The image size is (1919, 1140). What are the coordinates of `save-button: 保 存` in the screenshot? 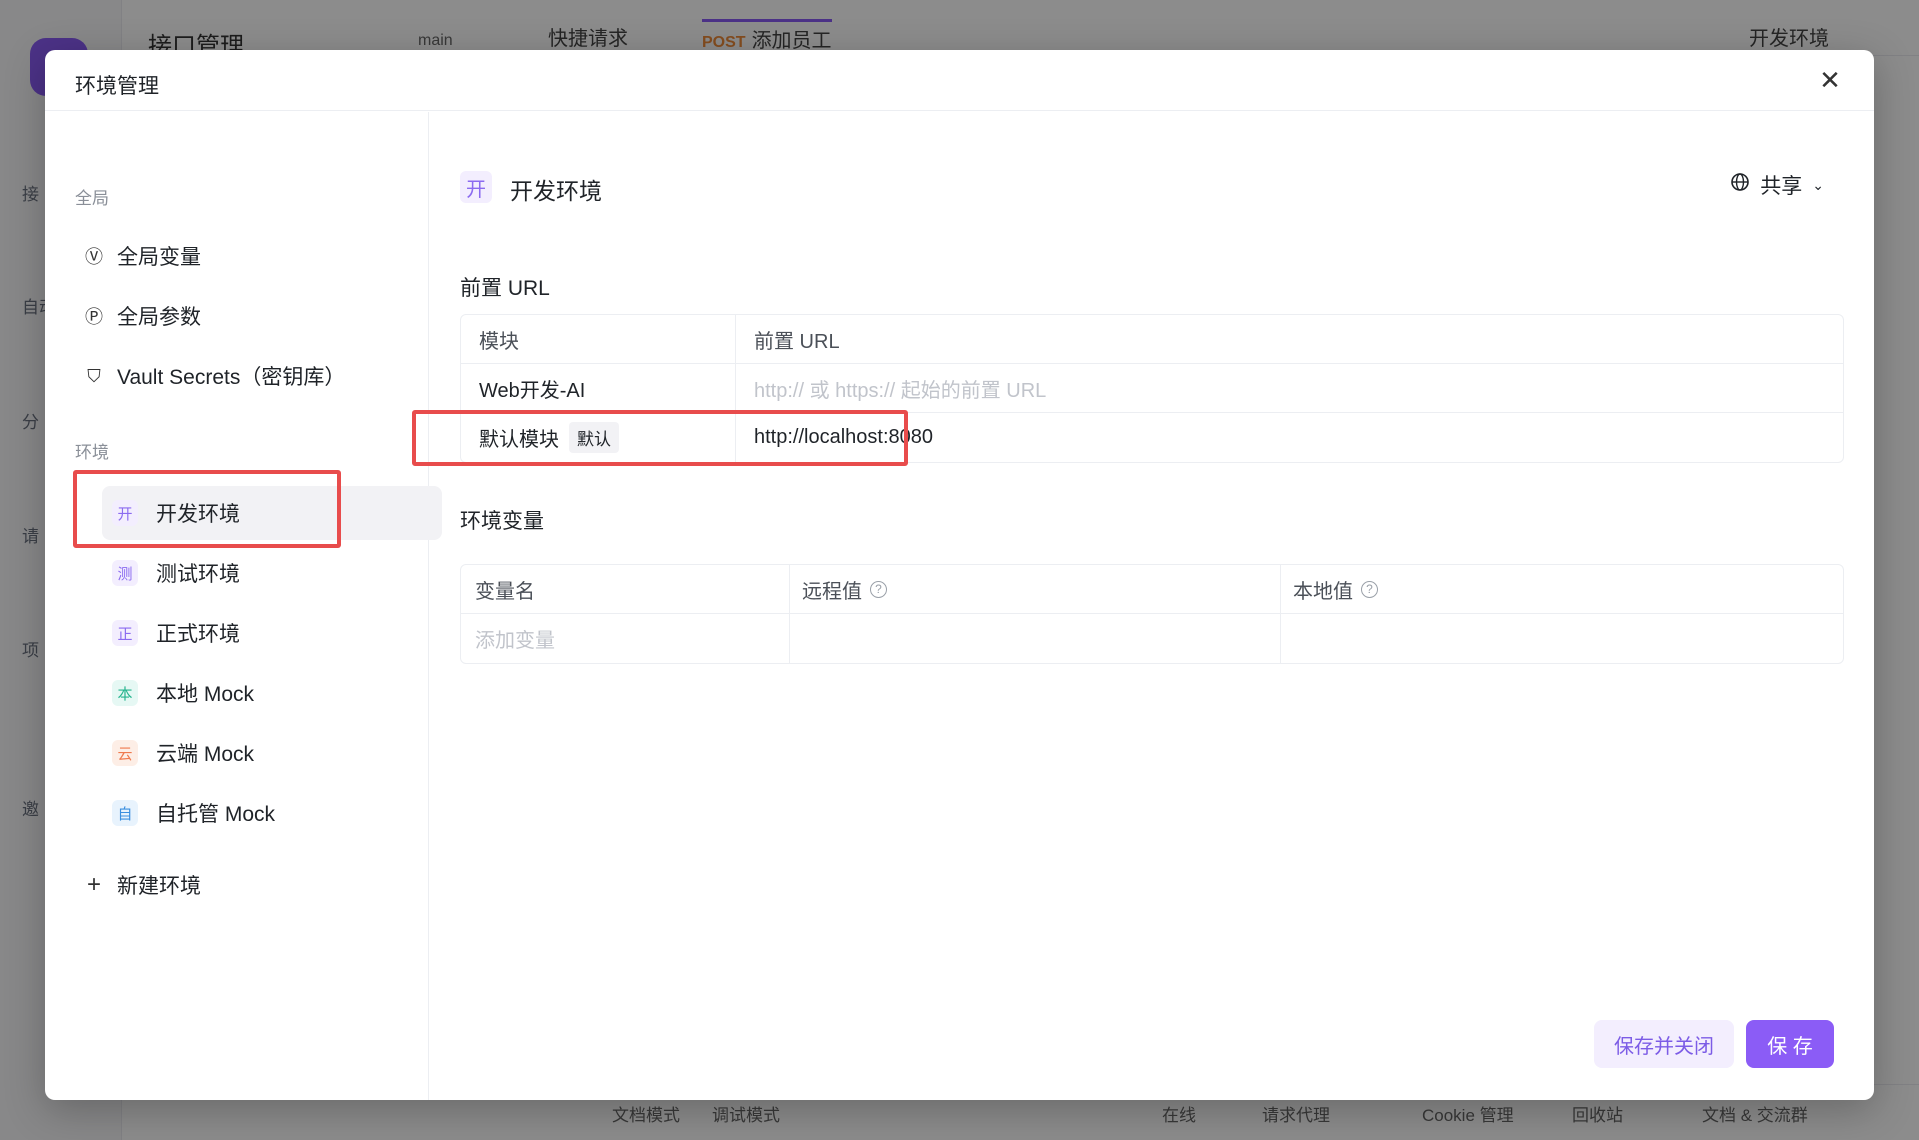 It's located at (1790, 1044).